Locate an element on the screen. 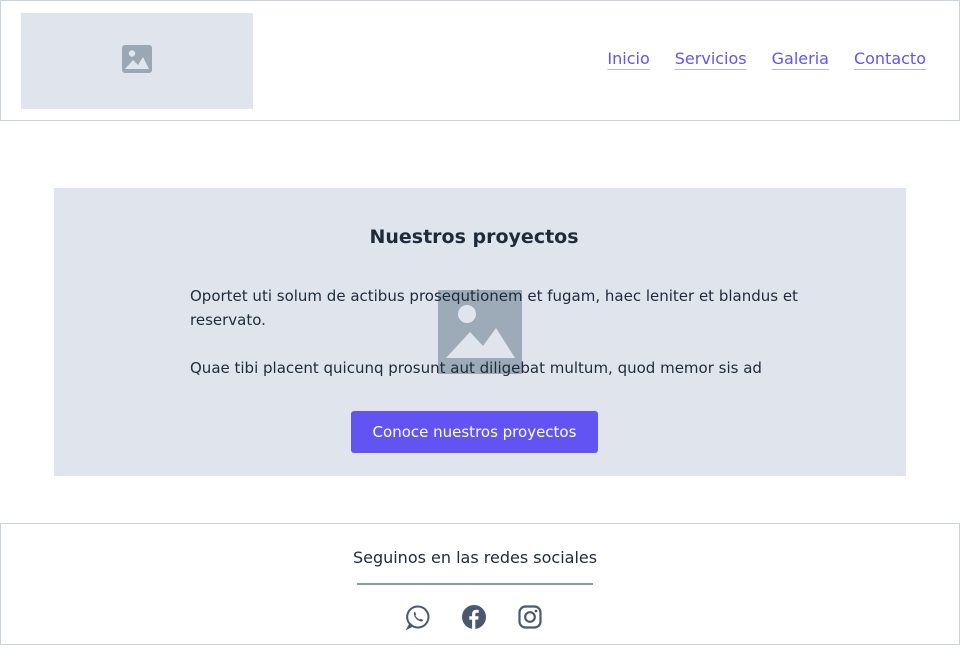 The width and height of the screenshot is (960, 664). image-placeholder-icon is located at coordinates (137, 61).